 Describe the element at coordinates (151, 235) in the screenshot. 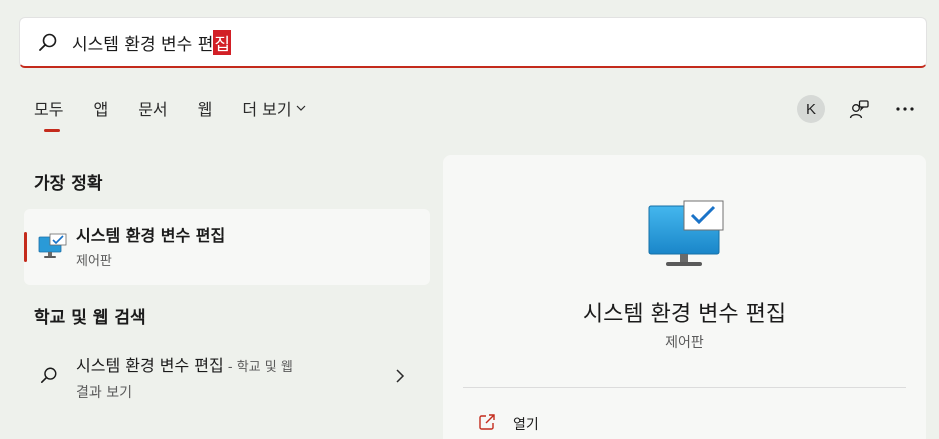

I see `best-match-title: 시스템 환경 변수 편집` at that location.